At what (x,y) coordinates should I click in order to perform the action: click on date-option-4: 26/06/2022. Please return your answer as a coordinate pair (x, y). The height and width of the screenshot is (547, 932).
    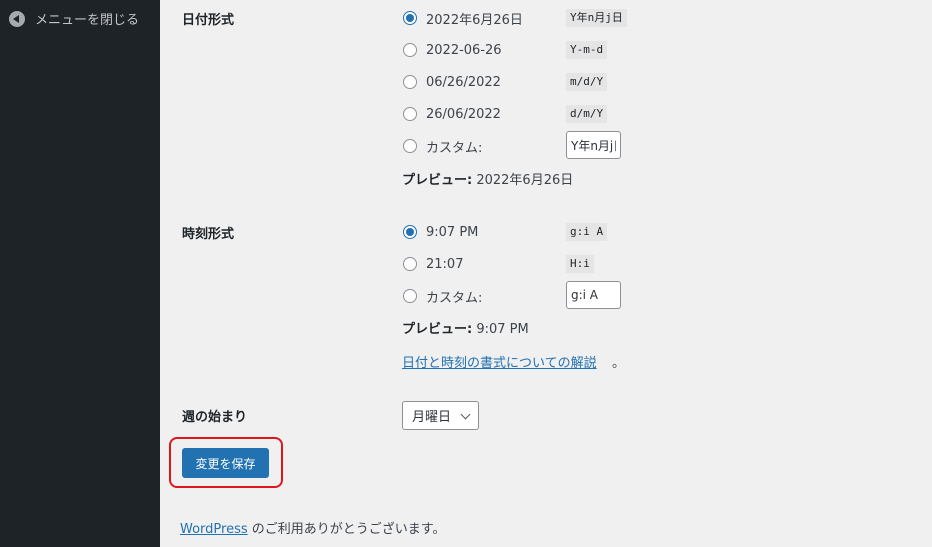
    Looking at the image, I should click on (452, 114).